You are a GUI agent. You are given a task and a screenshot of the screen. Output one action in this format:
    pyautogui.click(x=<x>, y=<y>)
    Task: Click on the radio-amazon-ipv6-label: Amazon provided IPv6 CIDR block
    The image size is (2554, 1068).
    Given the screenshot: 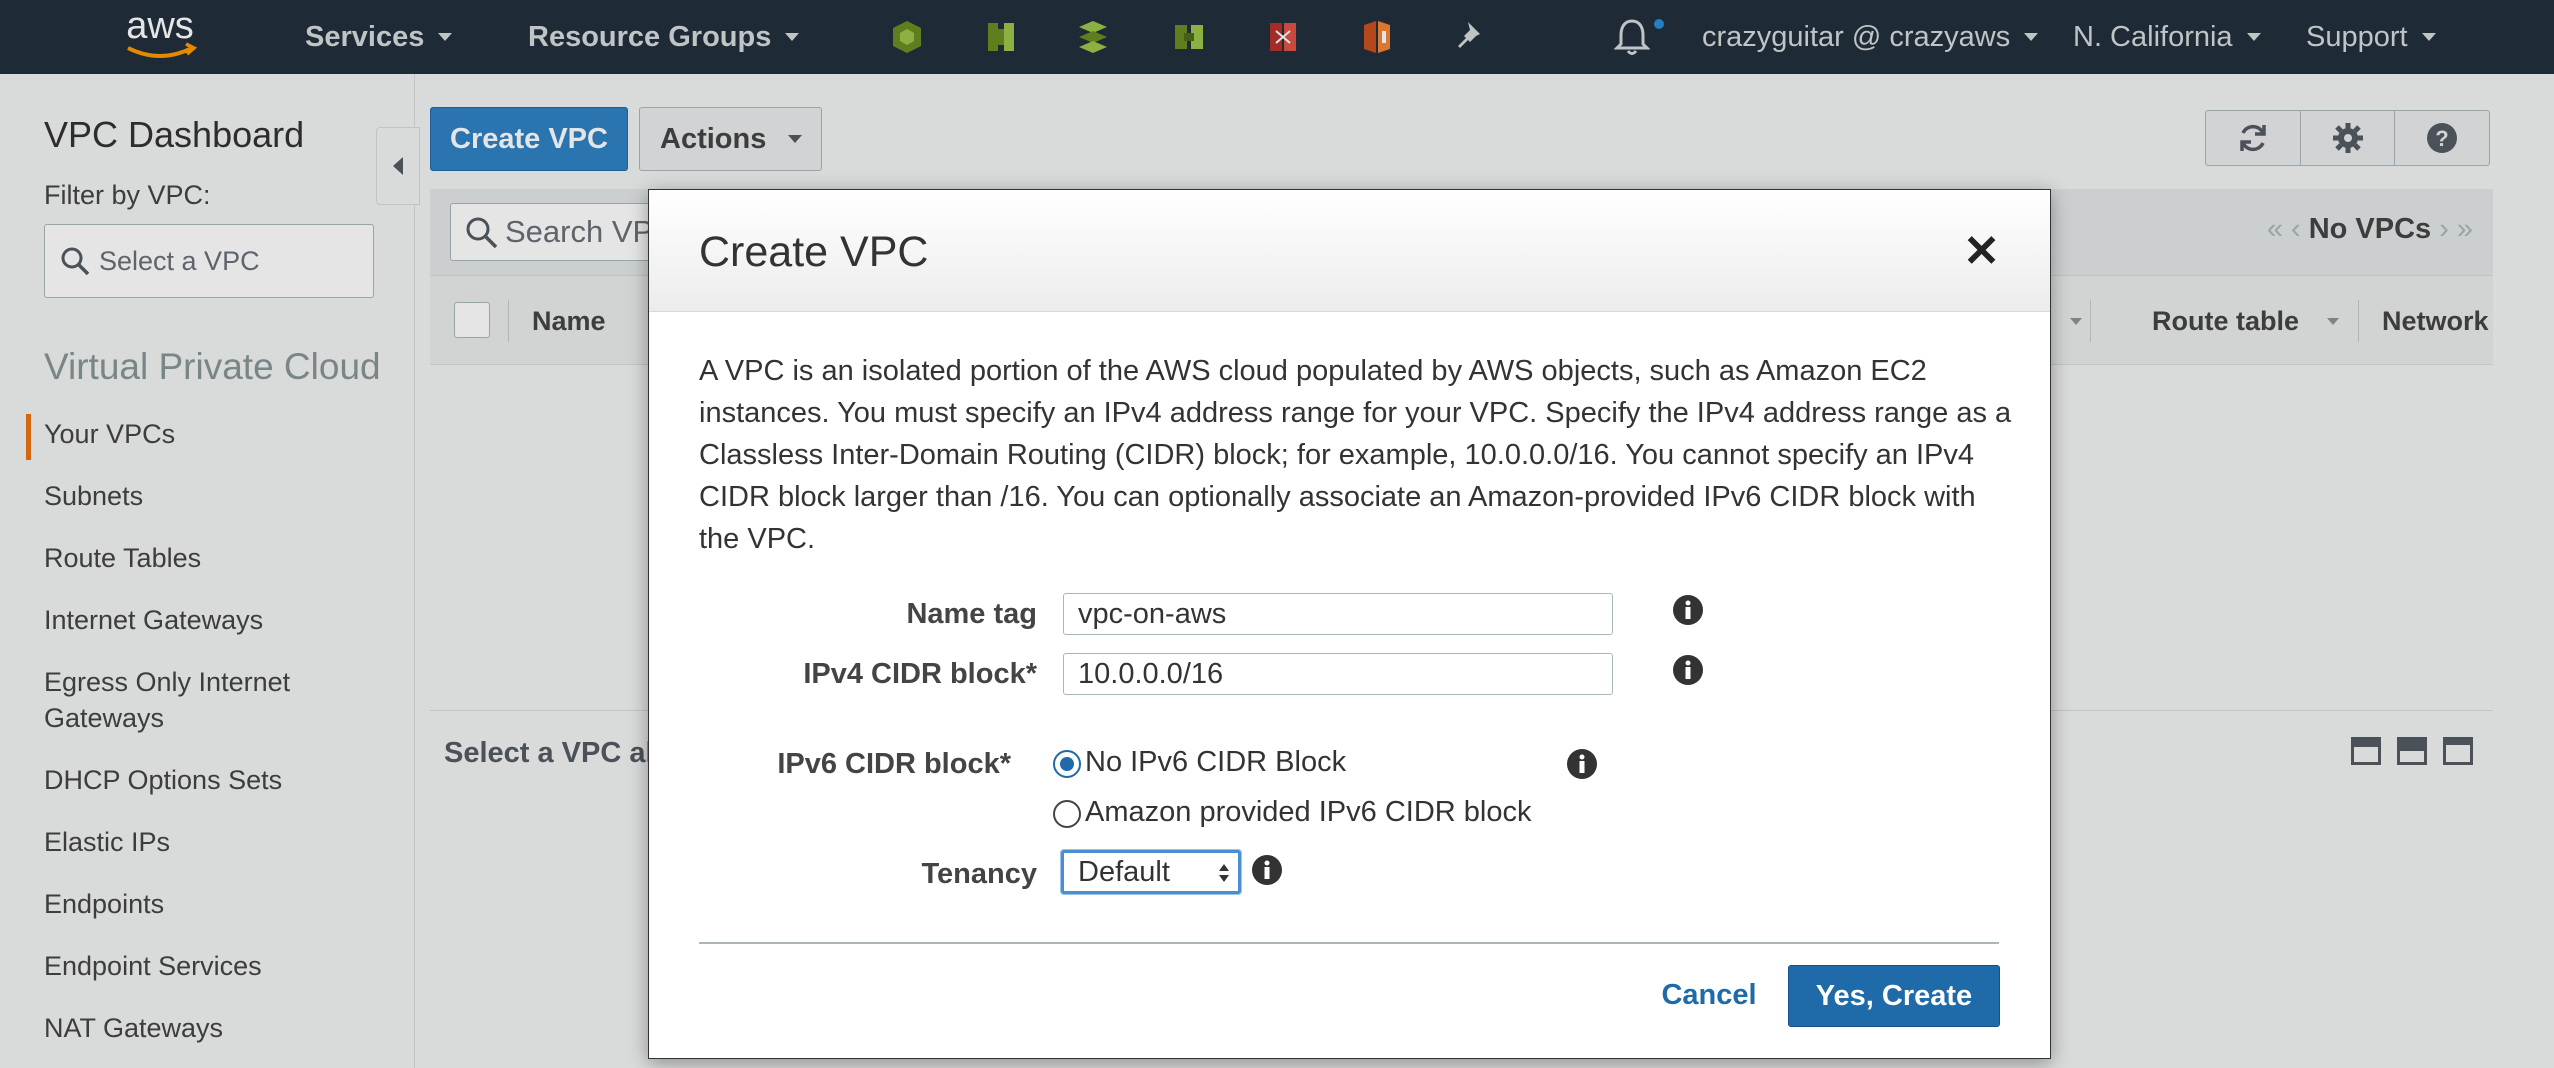 What is the action you would take?
    pyautogui.click(x=1308, y=812)
    